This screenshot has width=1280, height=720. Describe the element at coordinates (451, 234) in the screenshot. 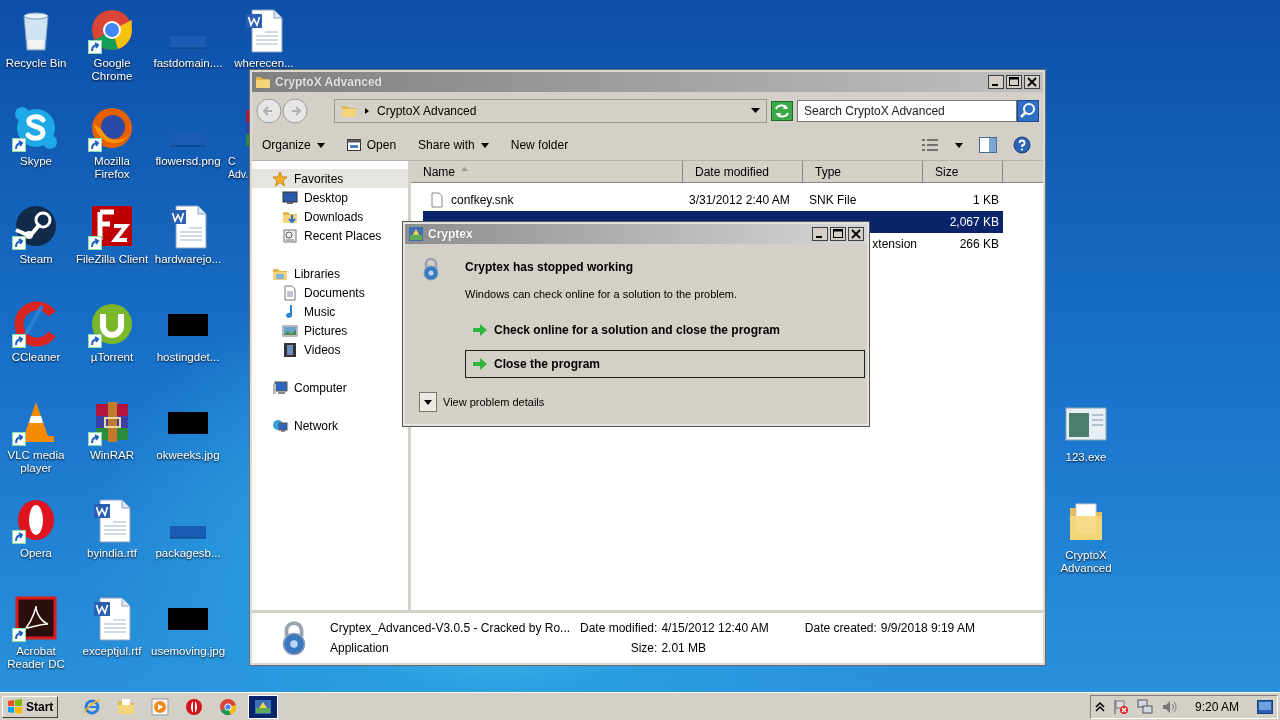

I see `window-title: Cryptex` at that location.